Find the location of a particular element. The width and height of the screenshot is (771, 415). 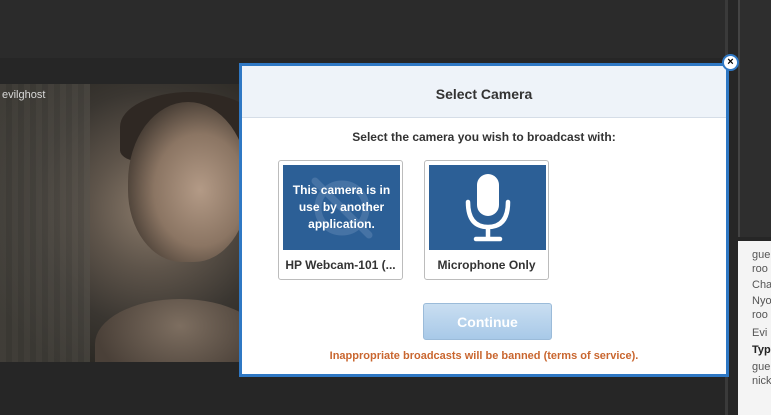

broadcaster-username: evilghost is located at coordinates (24, 95).